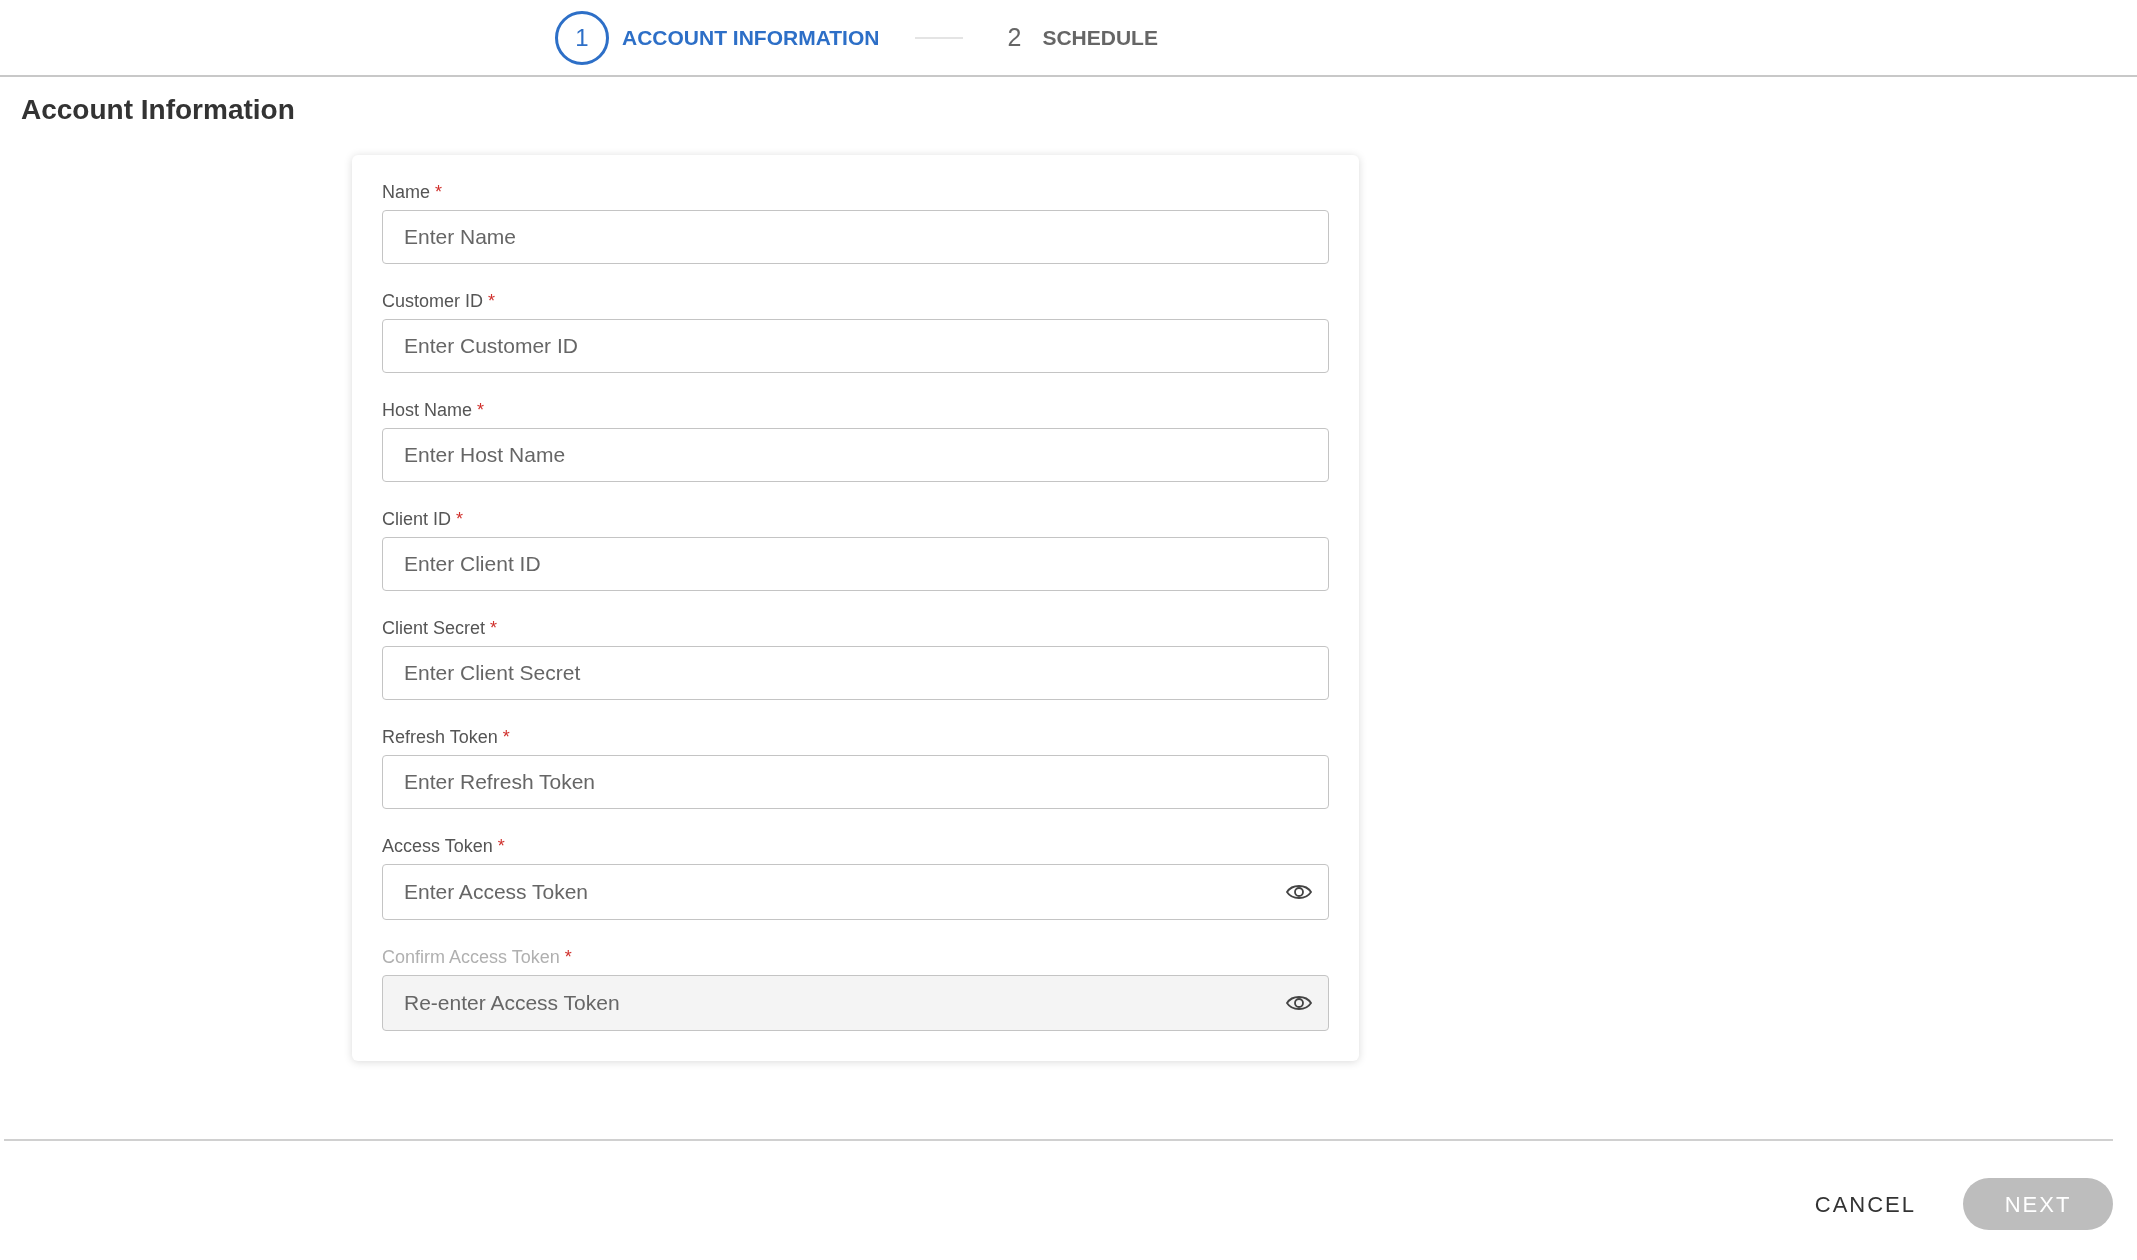 Image resolution: width=2137 pixels, height=1260 pixels. Describe the element at coordinates (855, 346) in the screenshot. I see `input-field: Enter Customer ID` at that location.